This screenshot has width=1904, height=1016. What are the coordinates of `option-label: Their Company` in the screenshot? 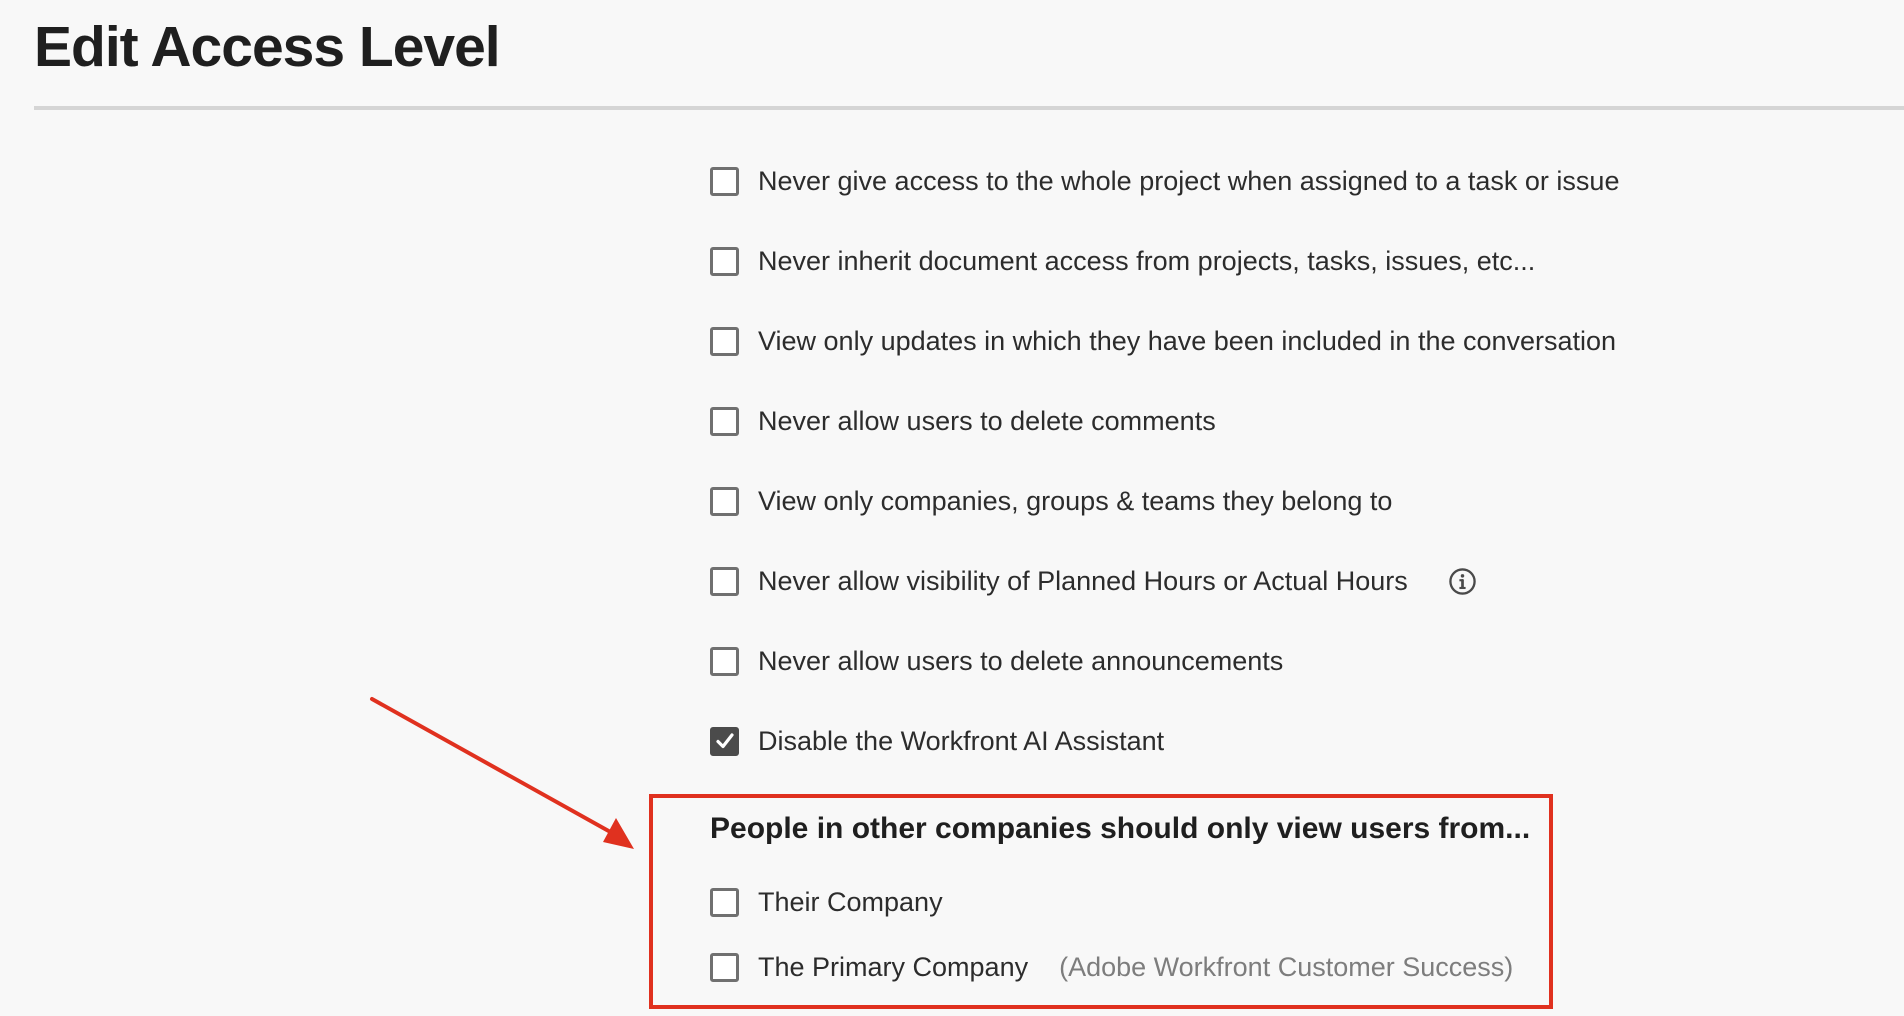 It's located at (850, 902).